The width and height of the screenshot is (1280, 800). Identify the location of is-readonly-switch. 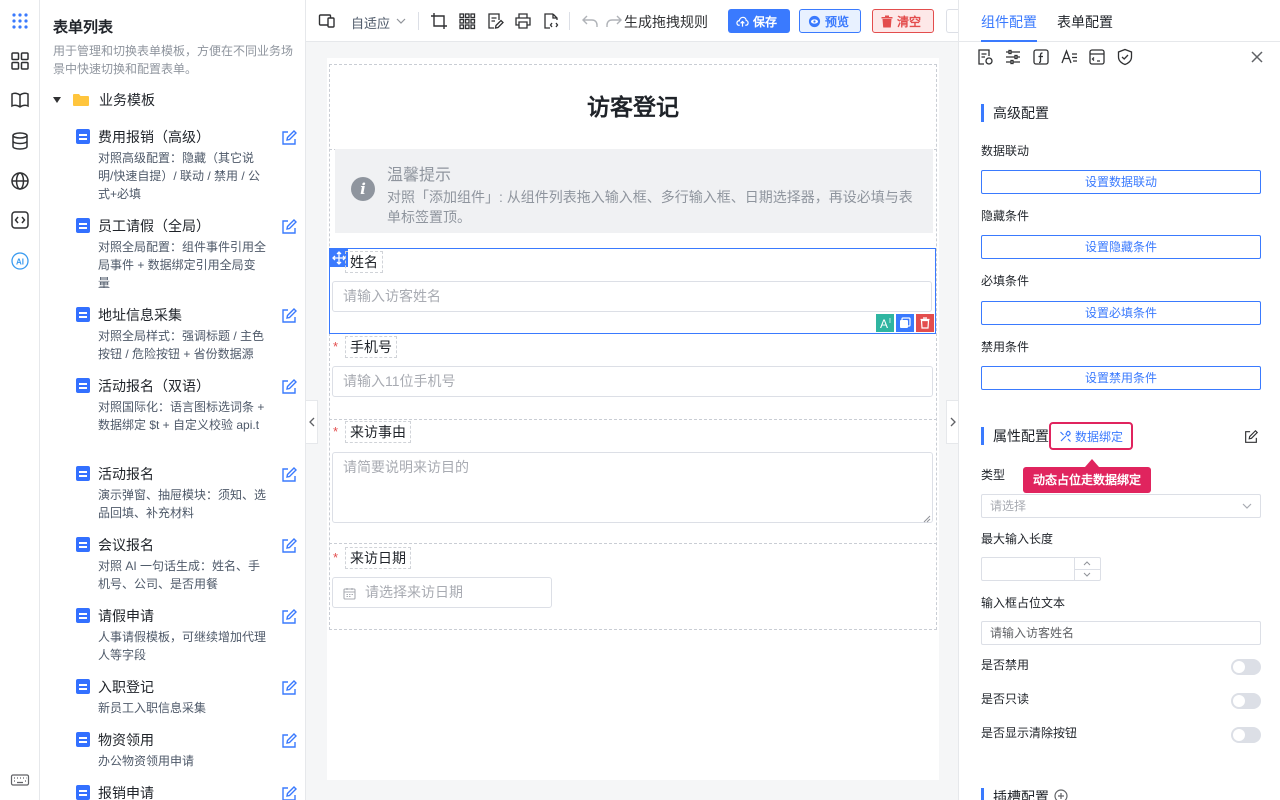
(1246, 701).